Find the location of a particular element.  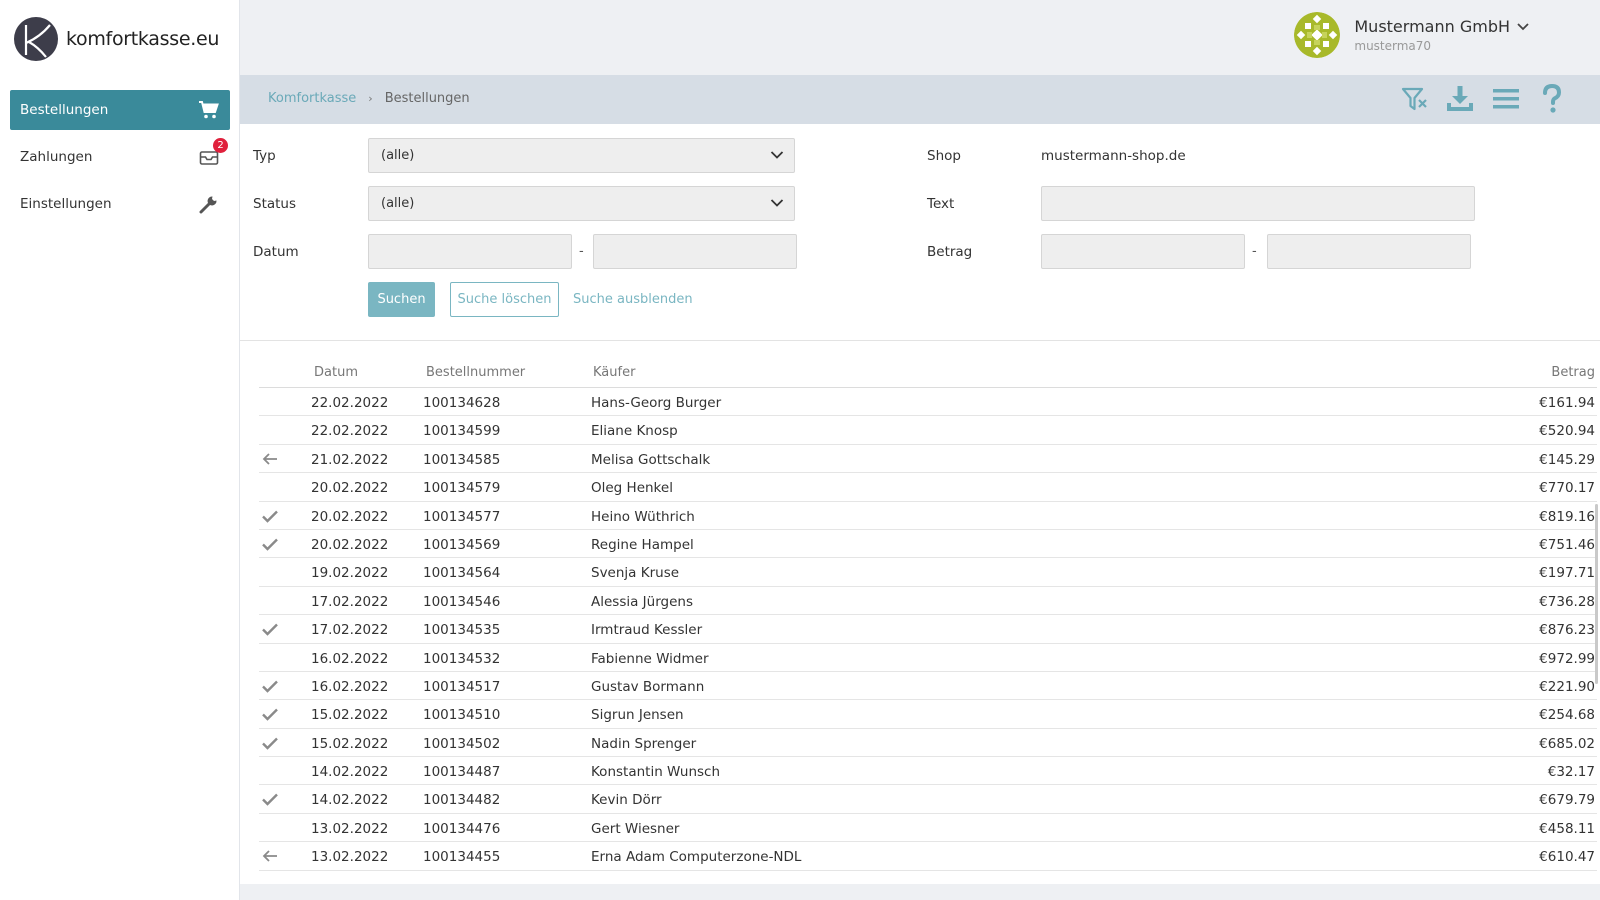

cell-buyer: Erna Adam Computerzone-NDL is located at coordinates (696, 857).